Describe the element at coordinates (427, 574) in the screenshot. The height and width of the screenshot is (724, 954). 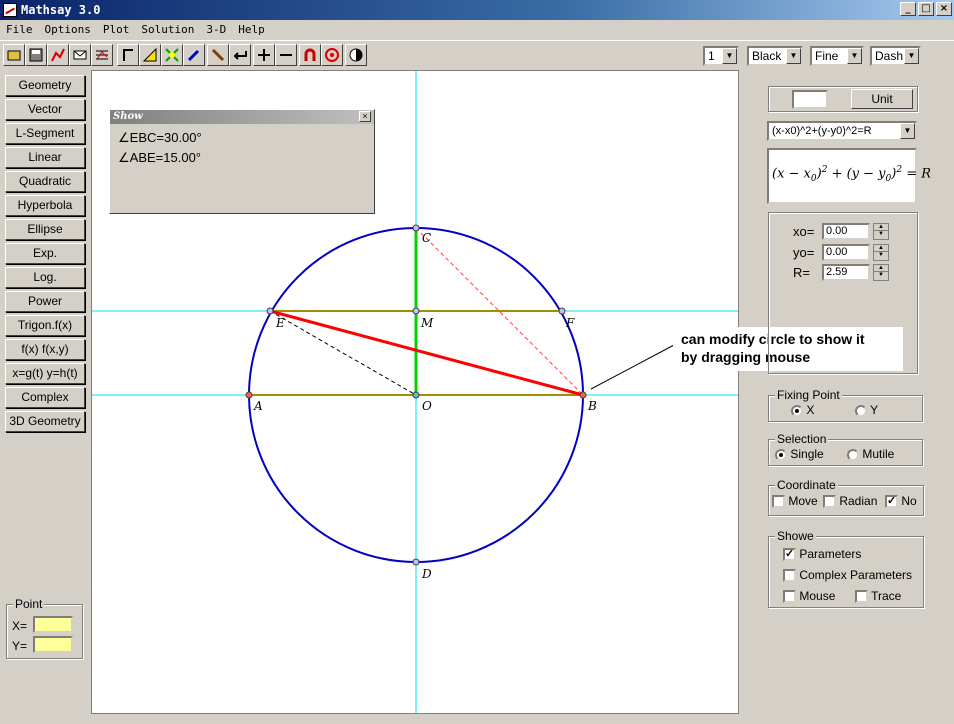
I see `label-d: D` at that location.